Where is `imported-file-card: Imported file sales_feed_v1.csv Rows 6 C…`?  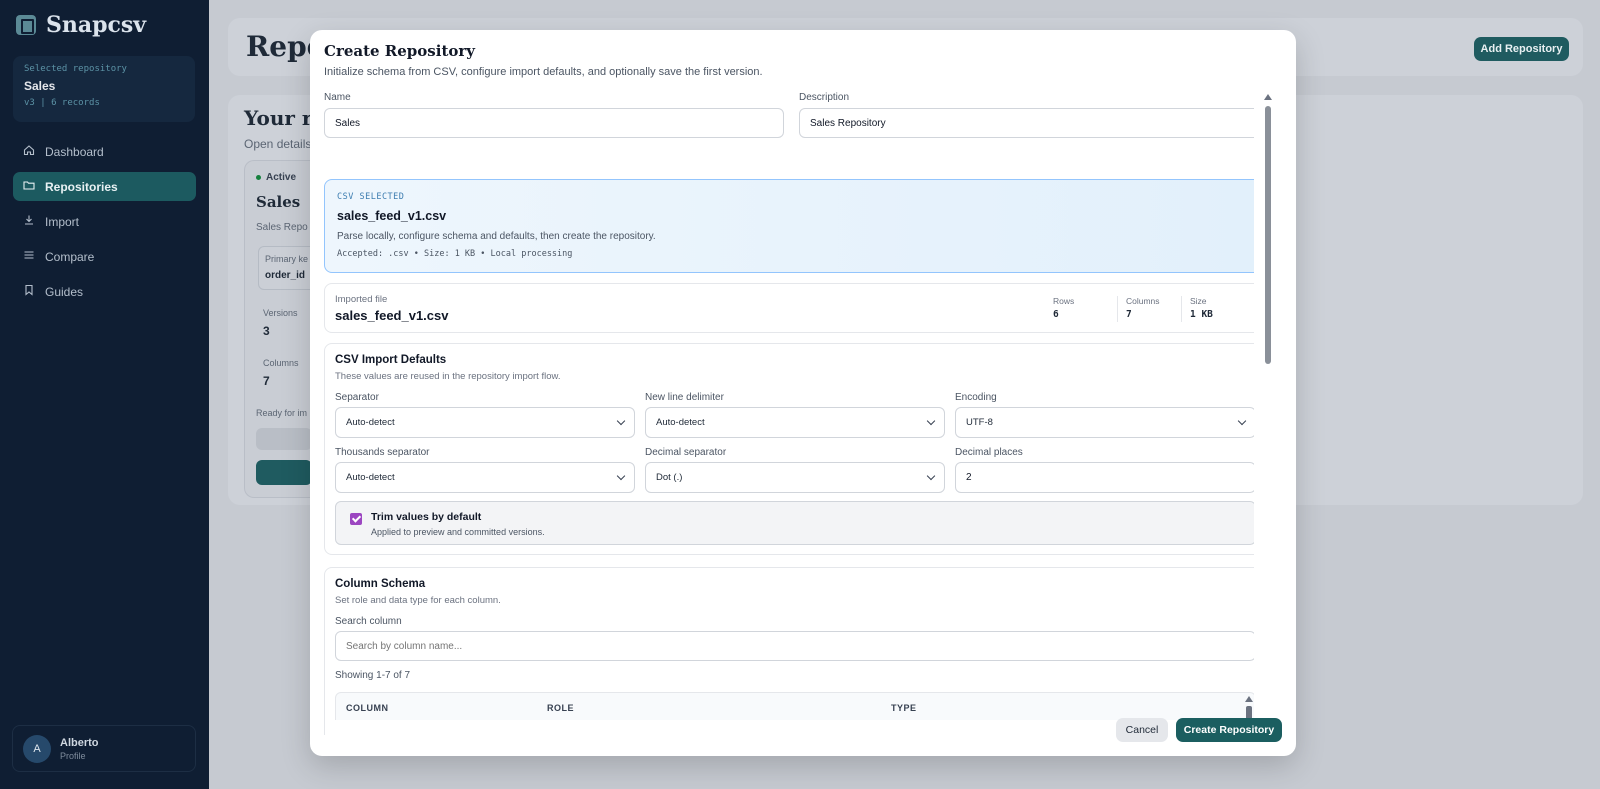 imported-file-card: Imported file sales_feed_v1.csv Rows 6 C… is located at coordinates (789, 308).